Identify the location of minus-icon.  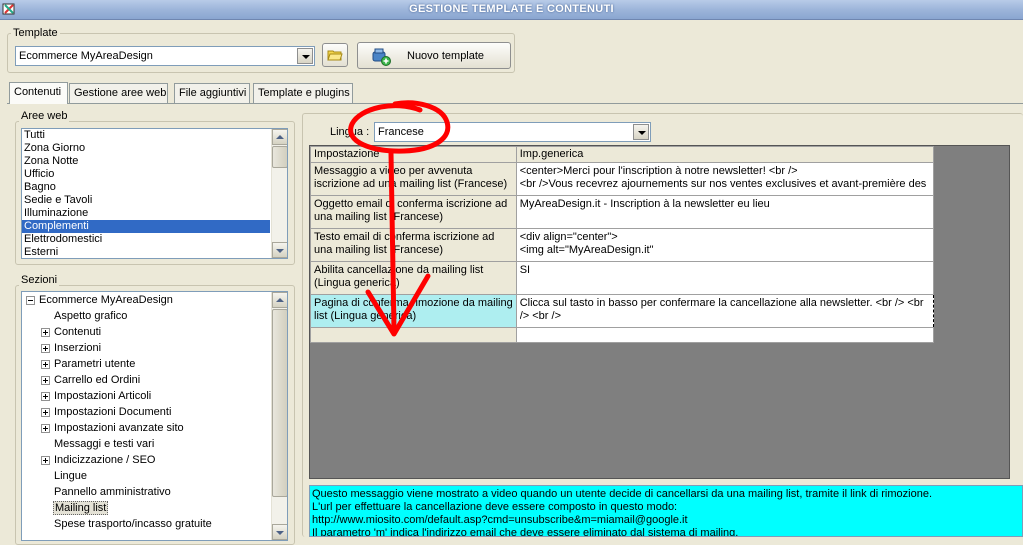
(30, 300).